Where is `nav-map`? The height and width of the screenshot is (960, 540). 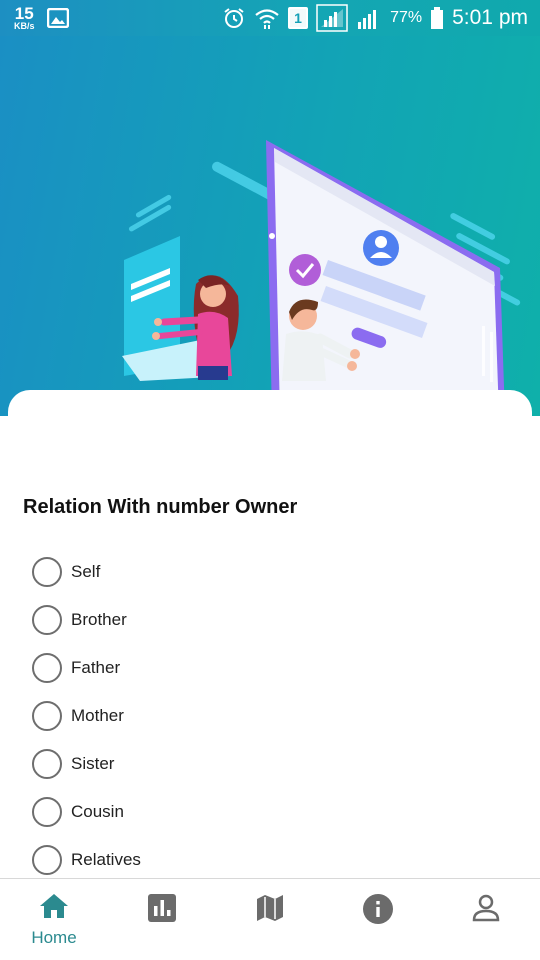
nav-map is located at coordinates (270, 919).